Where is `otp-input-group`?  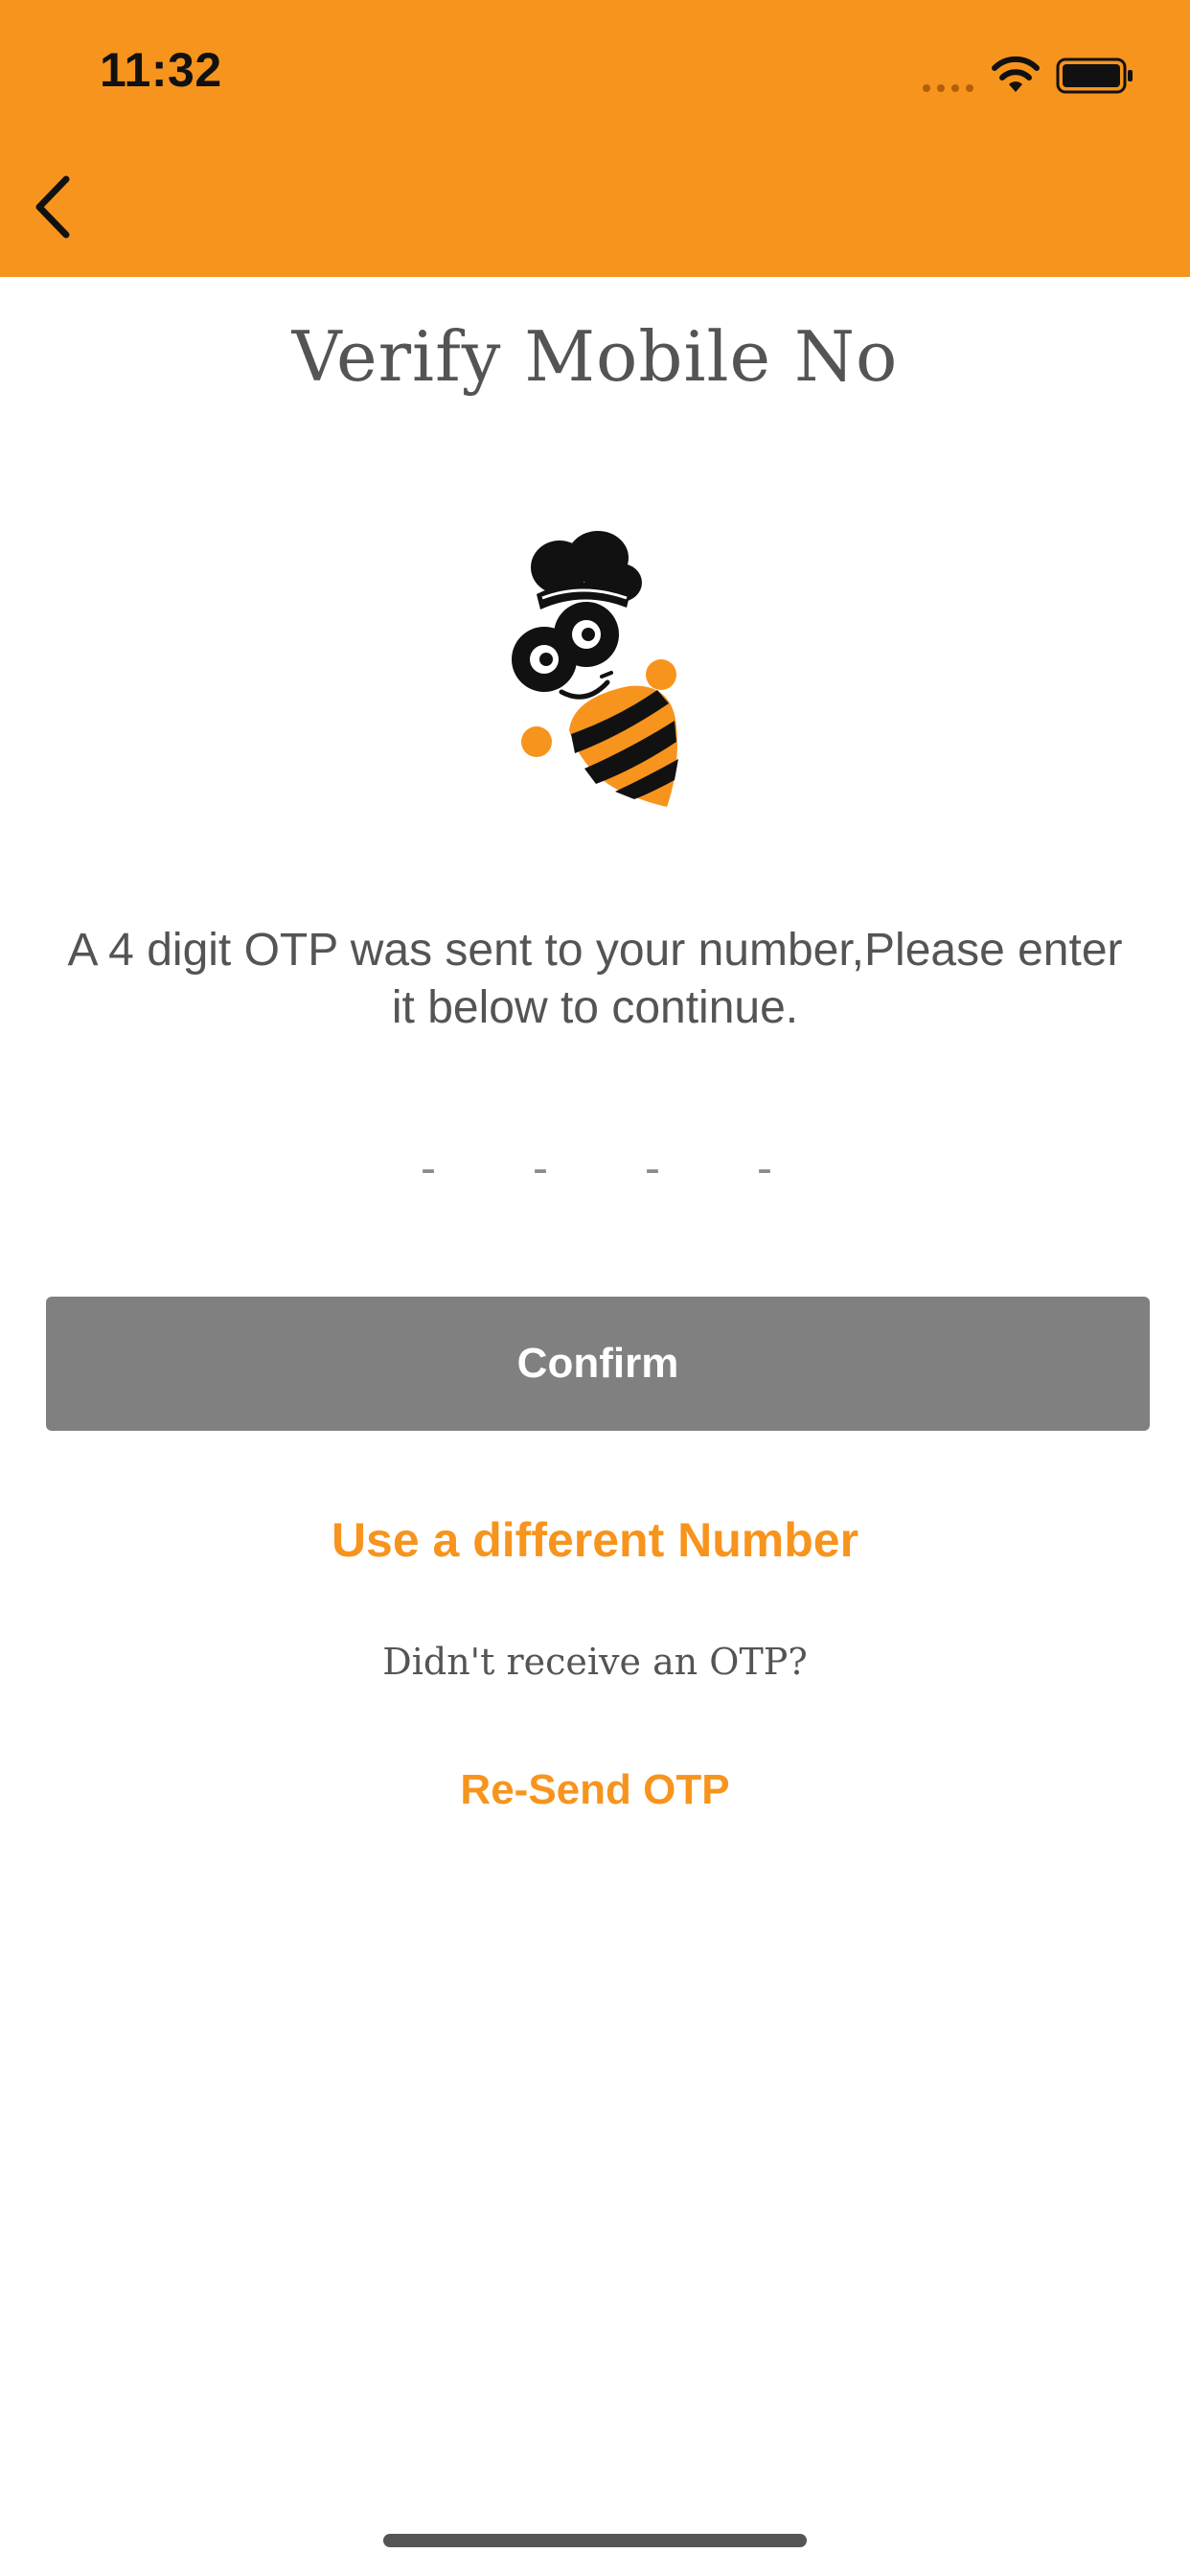
otp-input-group is located at coordinates (595, 1168).